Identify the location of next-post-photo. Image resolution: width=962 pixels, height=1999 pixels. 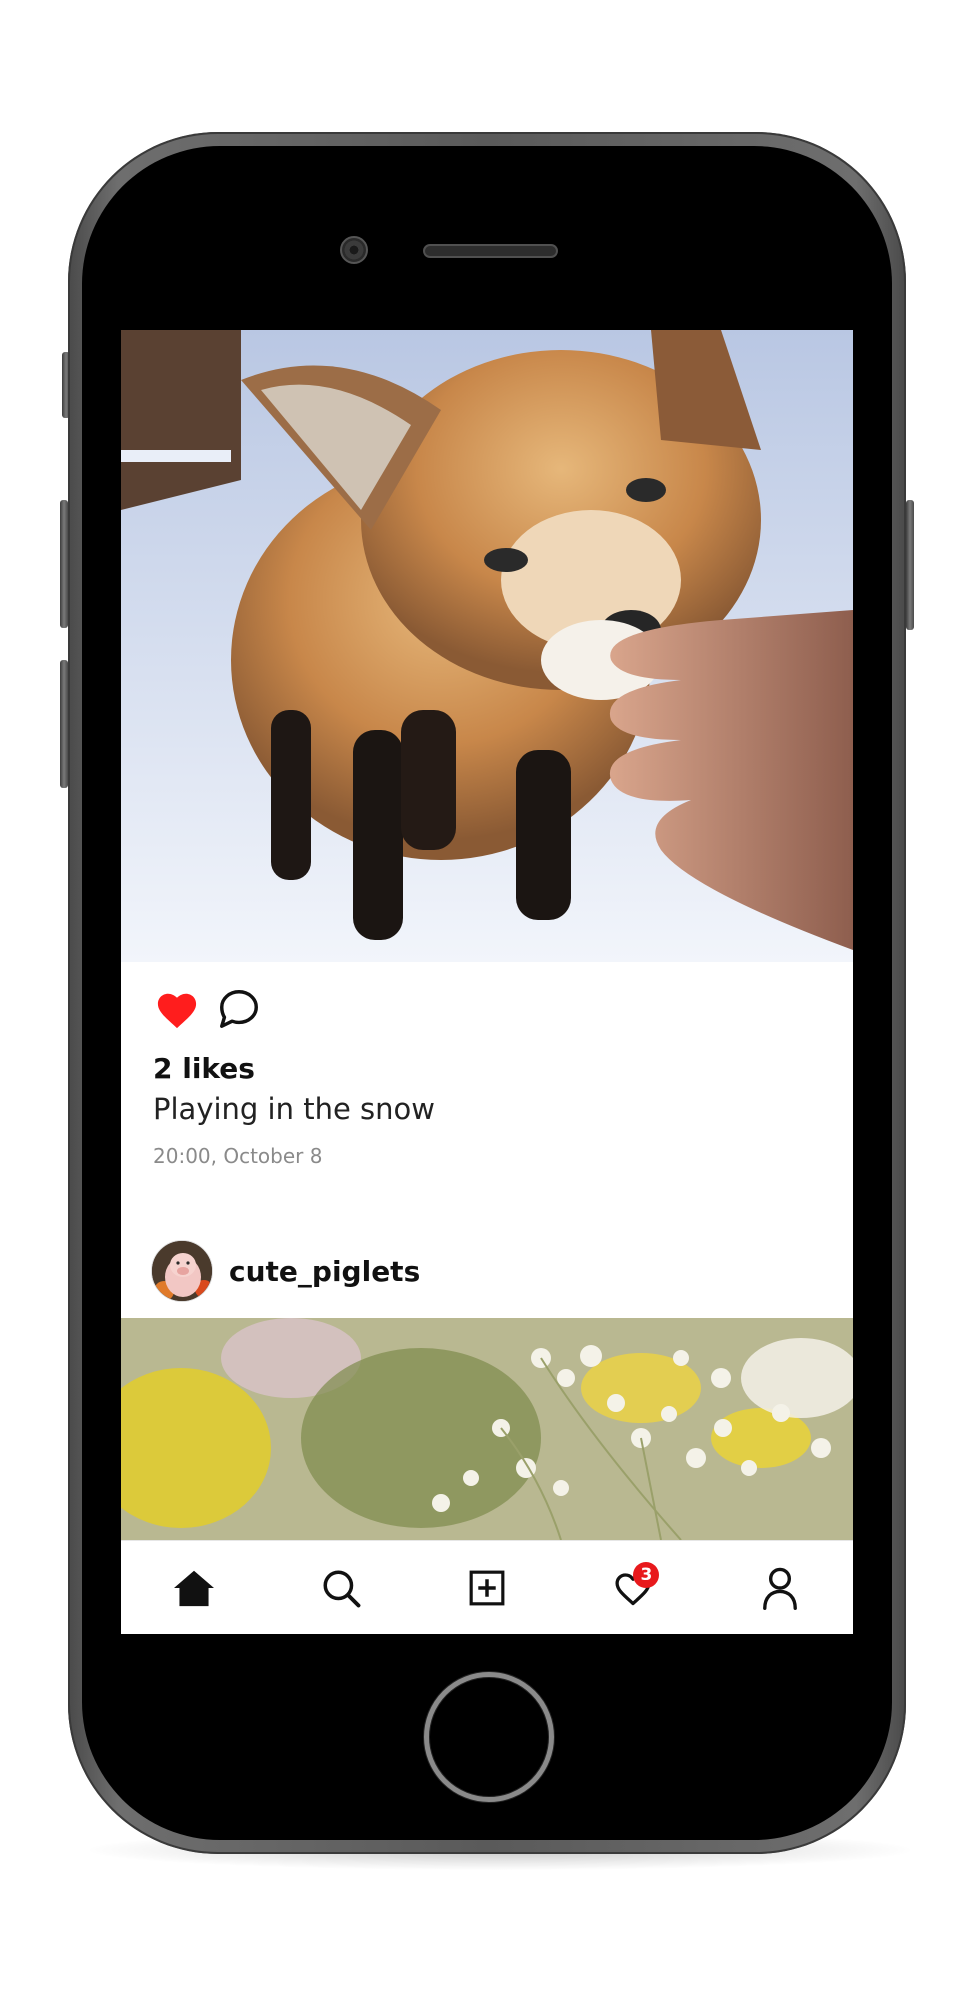
(487, 1429).